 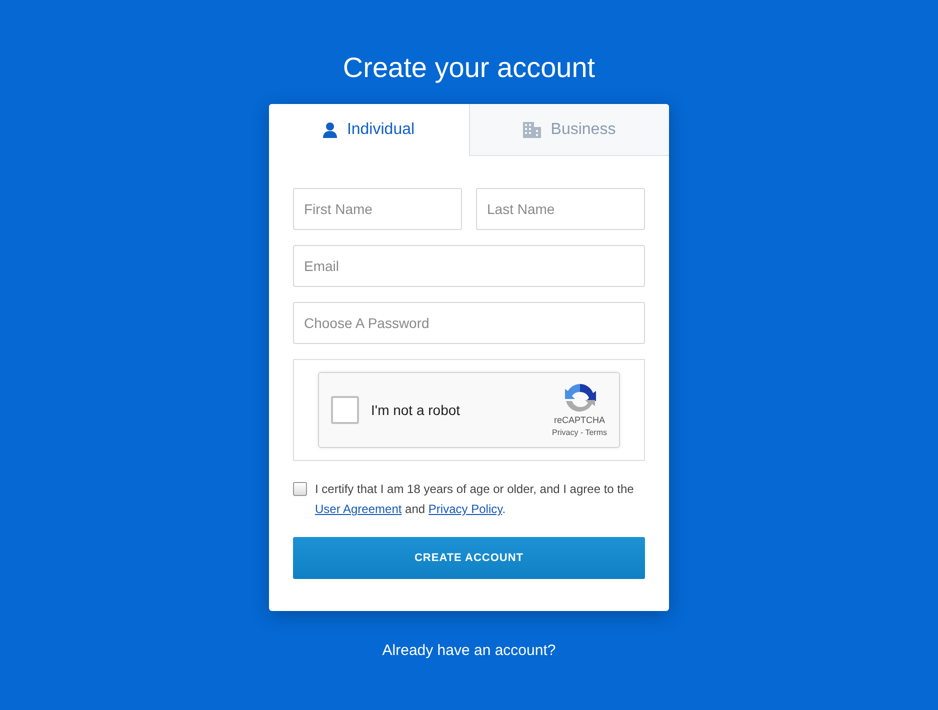 I want to click on person-icon, so click(x=329, y=130).